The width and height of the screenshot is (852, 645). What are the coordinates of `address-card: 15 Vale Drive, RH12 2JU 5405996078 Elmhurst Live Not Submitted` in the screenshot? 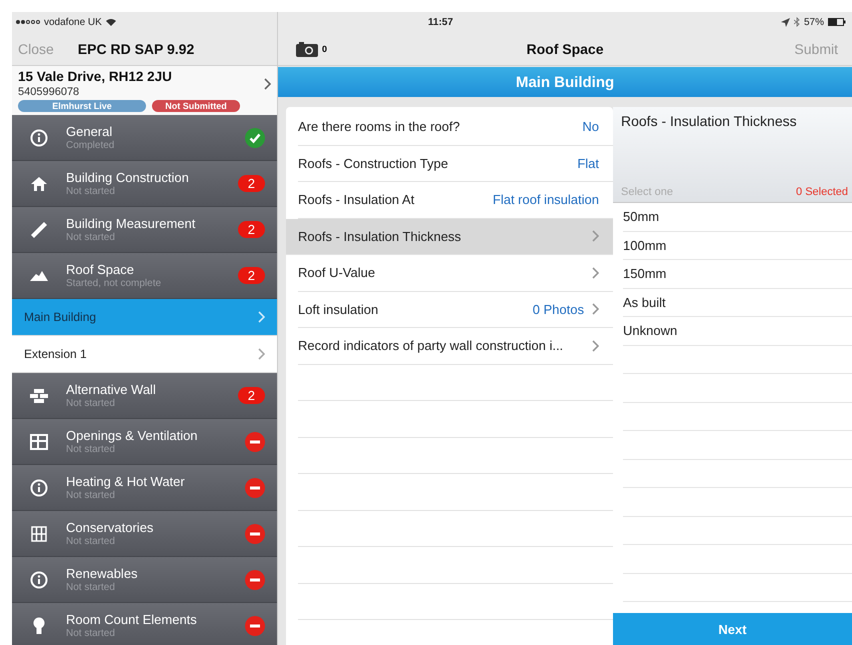 It's located at (144, 90).